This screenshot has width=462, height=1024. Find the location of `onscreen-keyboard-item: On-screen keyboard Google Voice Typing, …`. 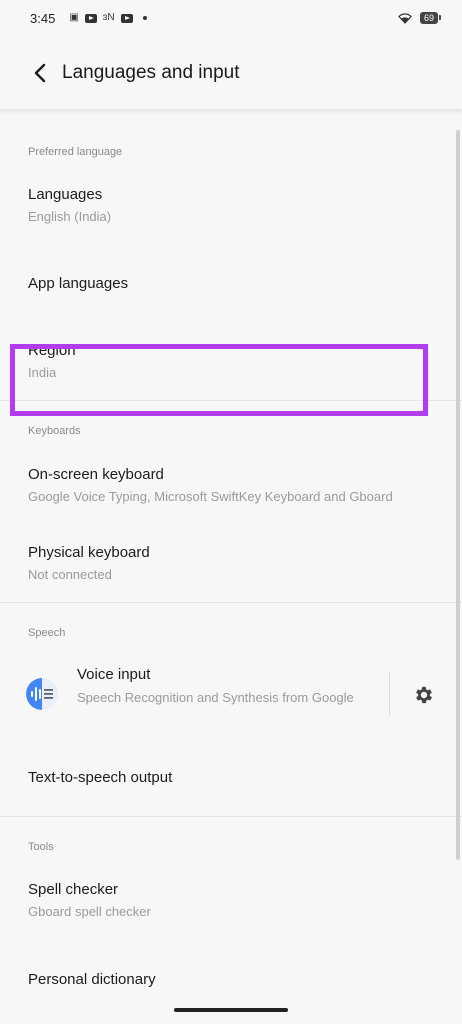

onscreen-keyboard-item: On-screen keyboard Google Voice Typing, … is located at coordinates (231, 491).